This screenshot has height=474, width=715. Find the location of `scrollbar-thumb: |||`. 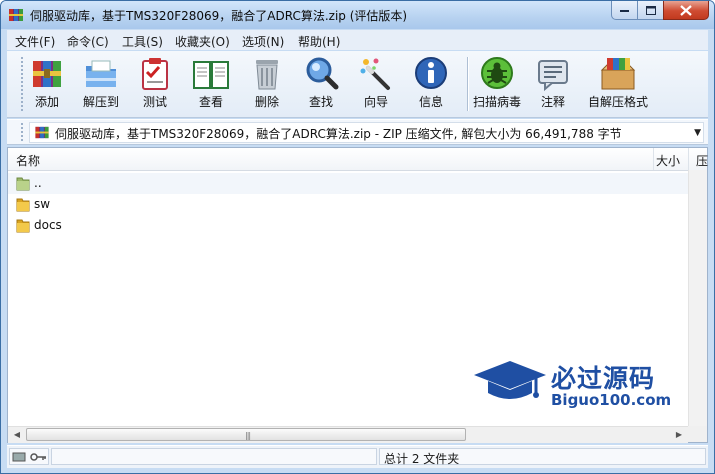

scrollbar-thumb: ||| is located at coordinates (246, 434).